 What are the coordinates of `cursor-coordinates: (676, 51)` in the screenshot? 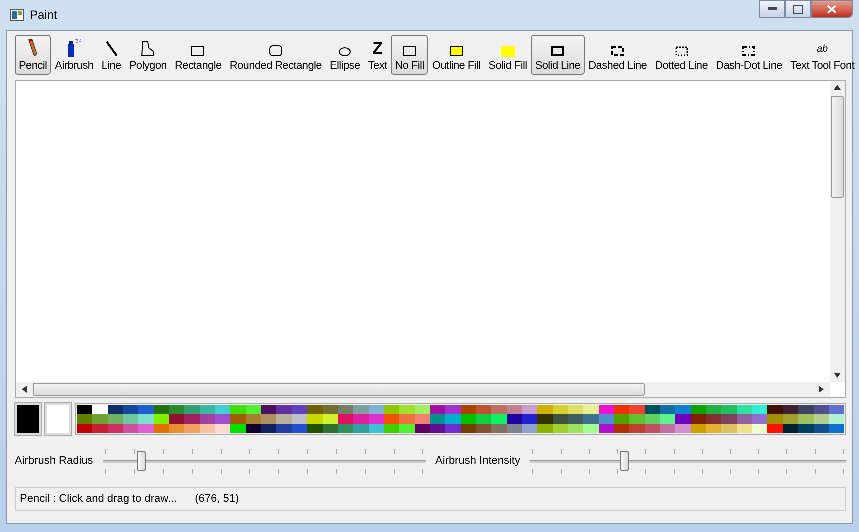 It's located at (217, 499).